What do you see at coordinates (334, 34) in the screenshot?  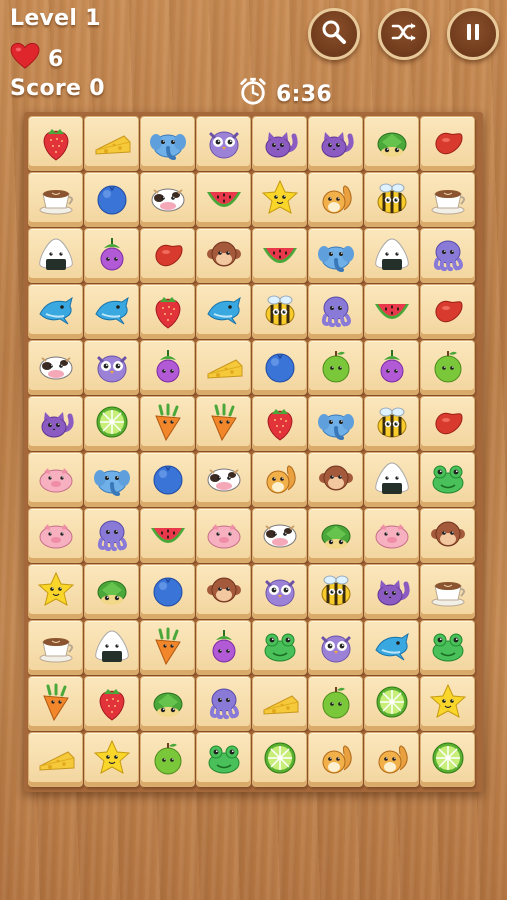 I see `hint-button` at bounding box center [334, 34].